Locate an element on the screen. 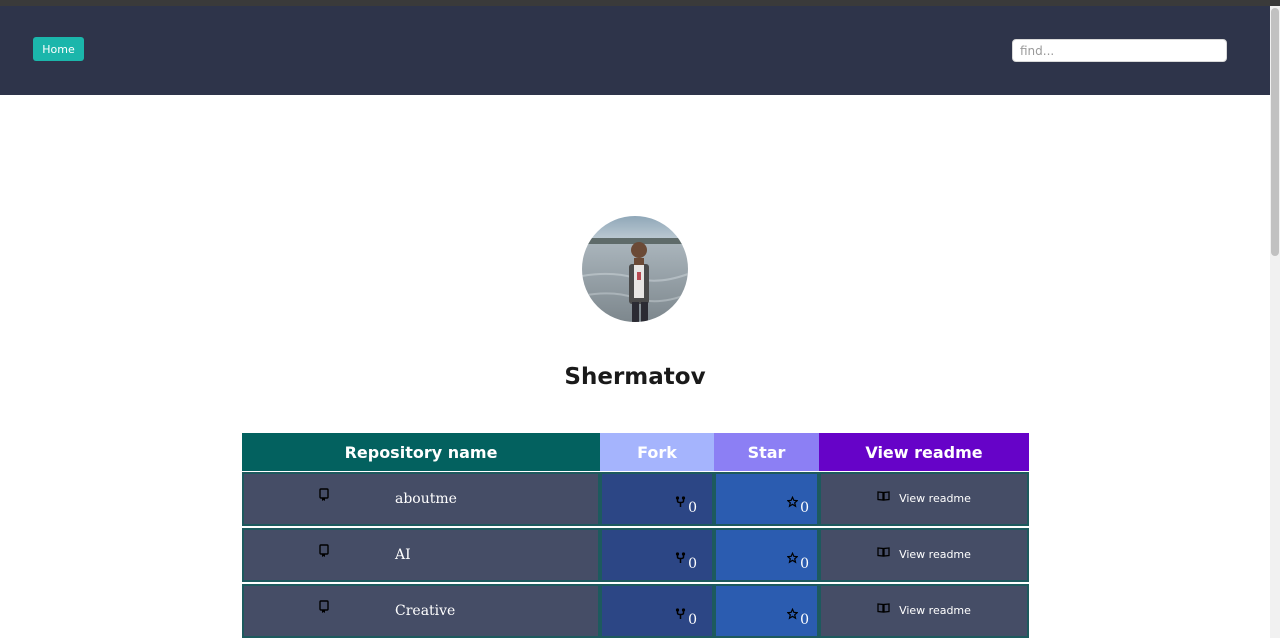  header-star: Star is located at coordinates (766, 452).